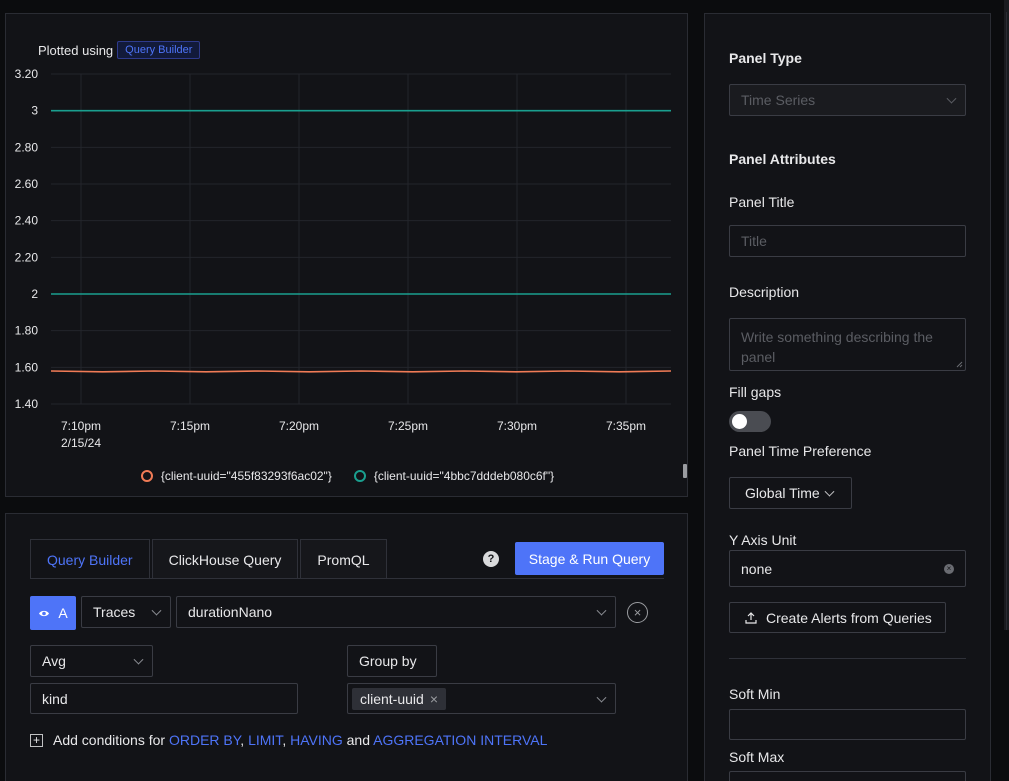 The width and height of the screenshot is (1009, 781). Describe the element at coordinates (27, 367) in the screenshot. I see `y-tick-label: 1.60` at that location.